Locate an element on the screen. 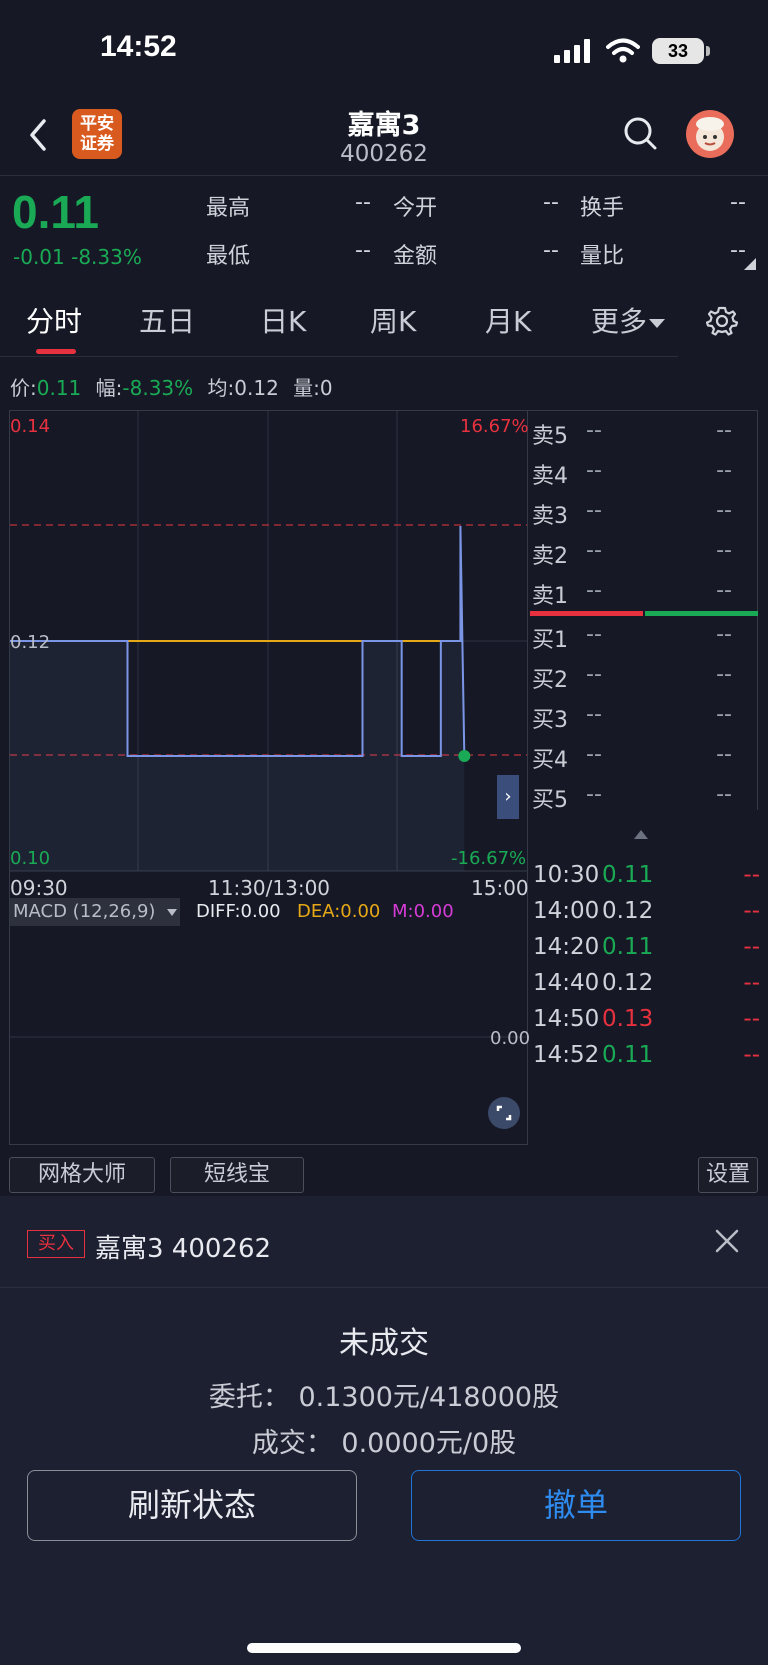 Image resolution: width=768 pixels, height=1665 pixels. refresh-status-button: 刷新状态 is located at coordinates (192, 1505).